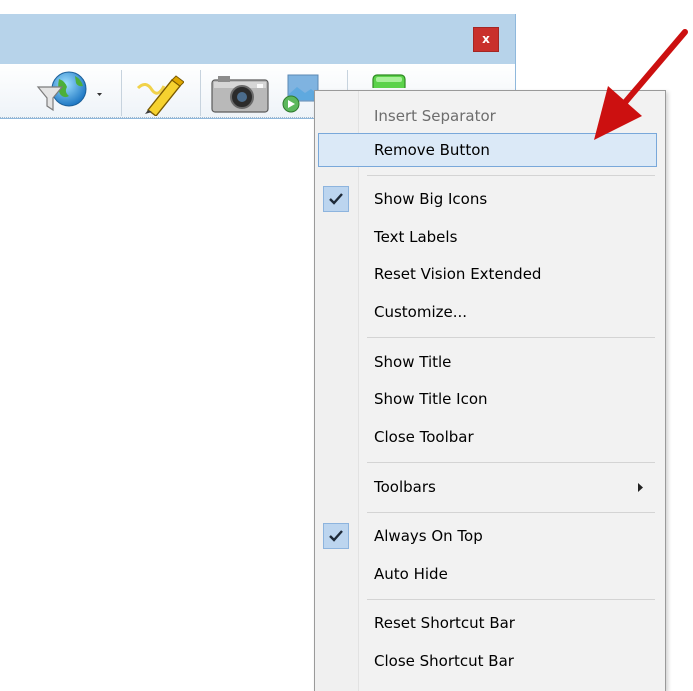 This screenshot has width=693, height=691. What do you see at coordinates (431, 399) in the screenshot?
I see `menu-item-label: Show Title Icon` at bounding box center [431, 399].